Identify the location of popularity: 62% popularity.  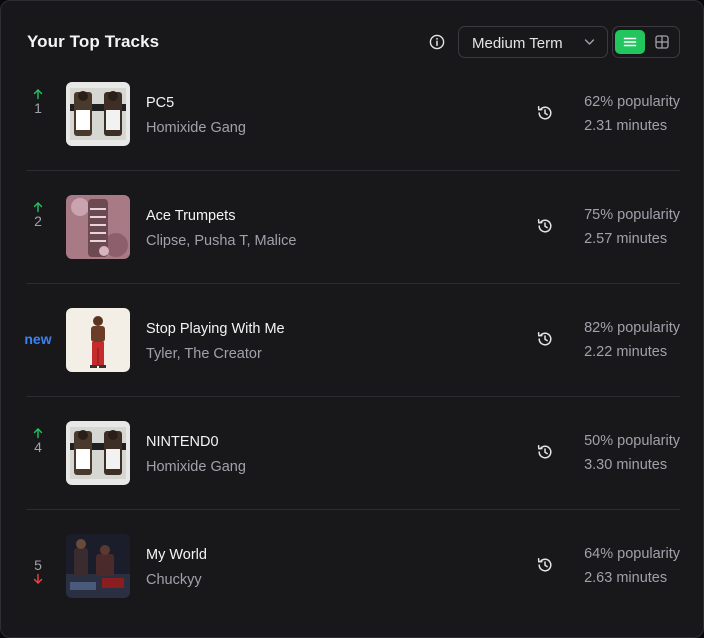
(632, 102).